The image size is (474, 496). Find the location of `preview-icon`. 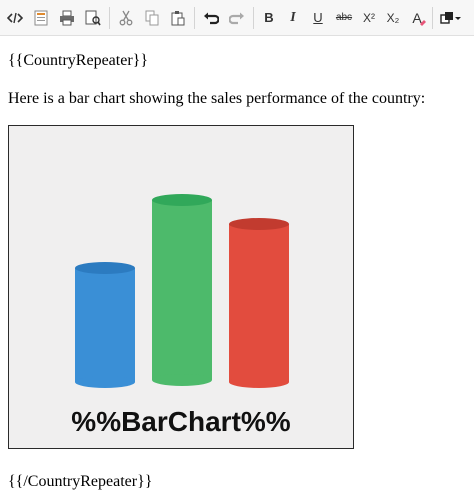

preview-icon is located at coordinates (93, 17).